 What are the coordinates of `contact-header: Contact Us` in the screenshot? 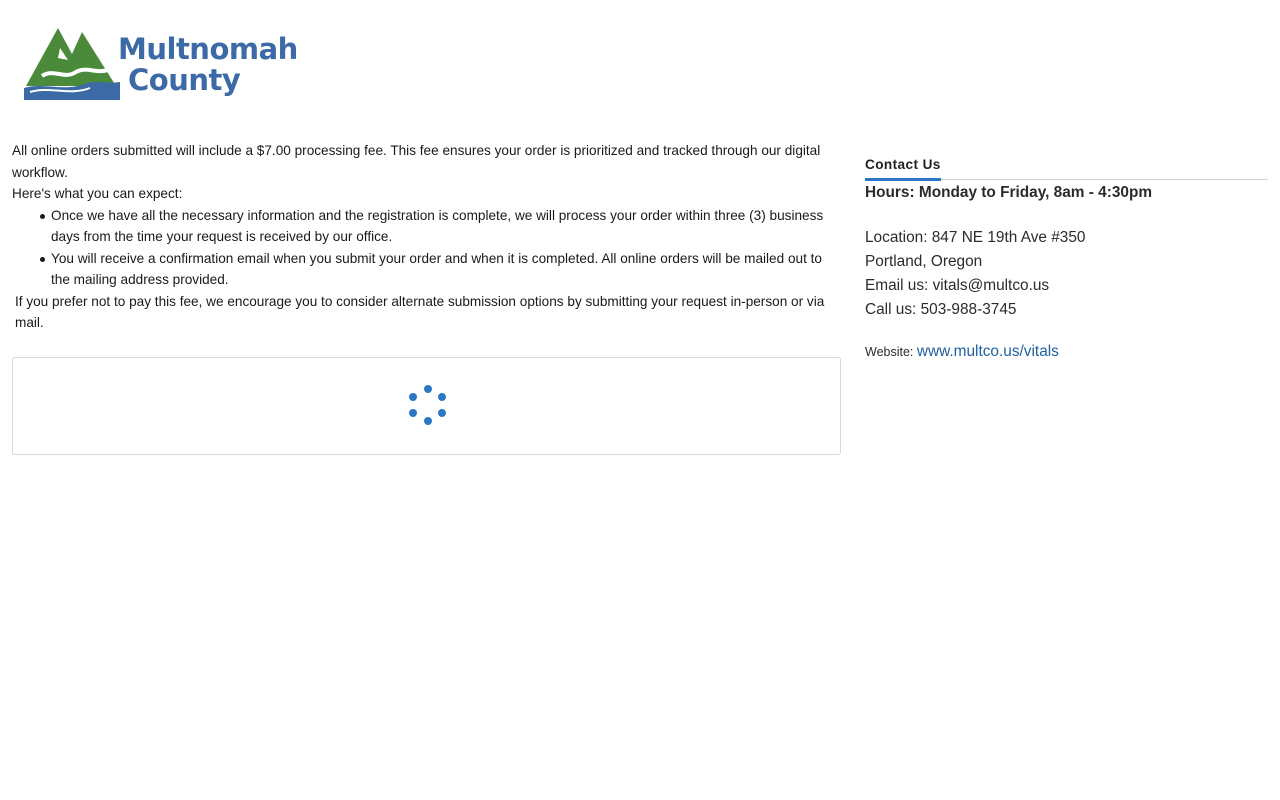 It's located at (1066, 165).